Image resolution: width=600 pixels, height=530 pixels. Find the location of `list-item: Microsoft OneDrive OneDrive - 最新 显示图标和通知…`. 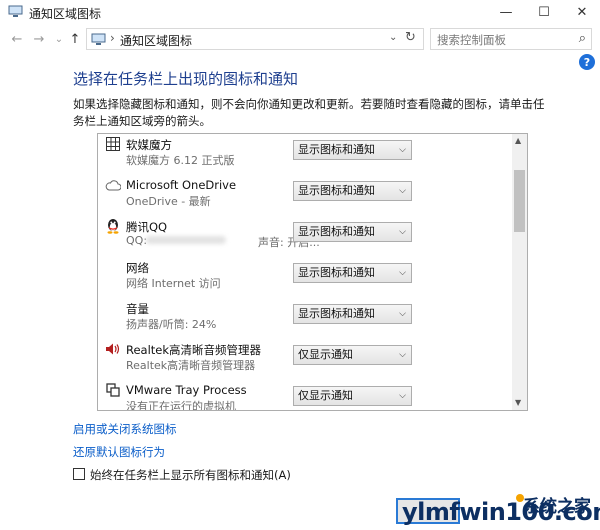

list-item: Microsoft OneDrive OneDrive - 最新 显示图标和通知… is located at coordinates (305, 195).